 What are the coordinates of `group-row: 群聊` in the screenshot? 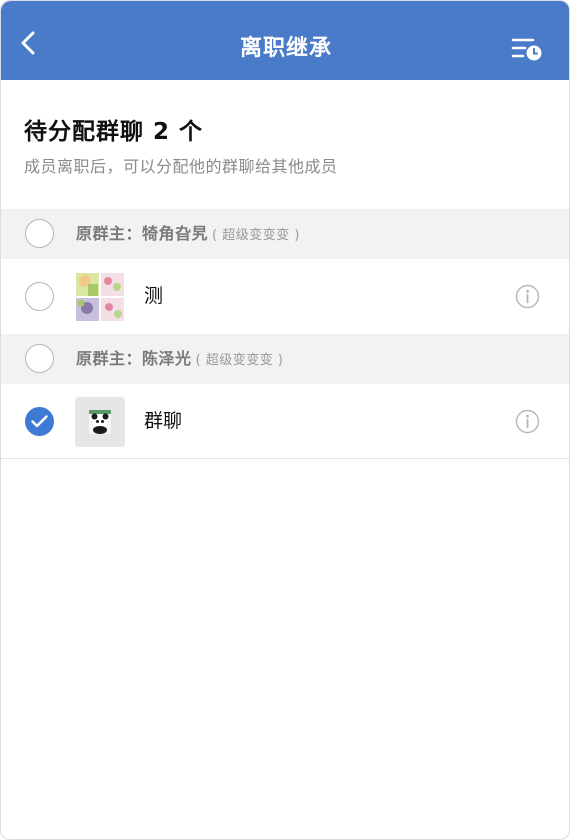 It's located at (285, 421).